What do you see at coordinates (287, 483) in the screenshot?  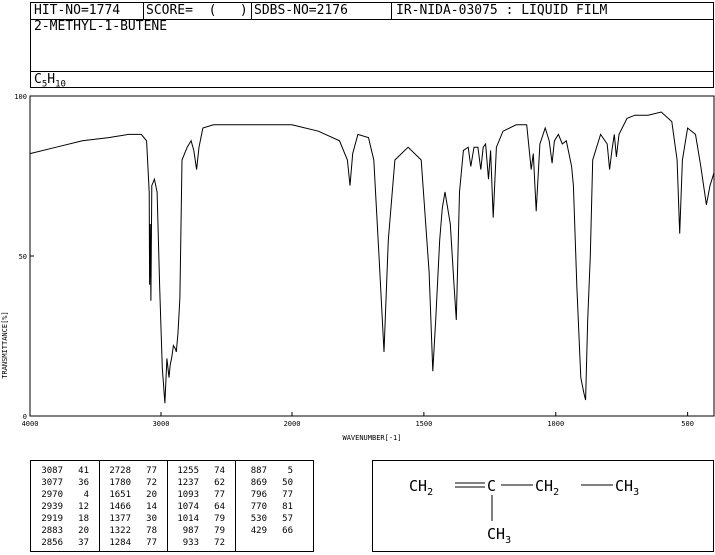 I see `peak-transmittance: 50` at bounding box center [287, 483].